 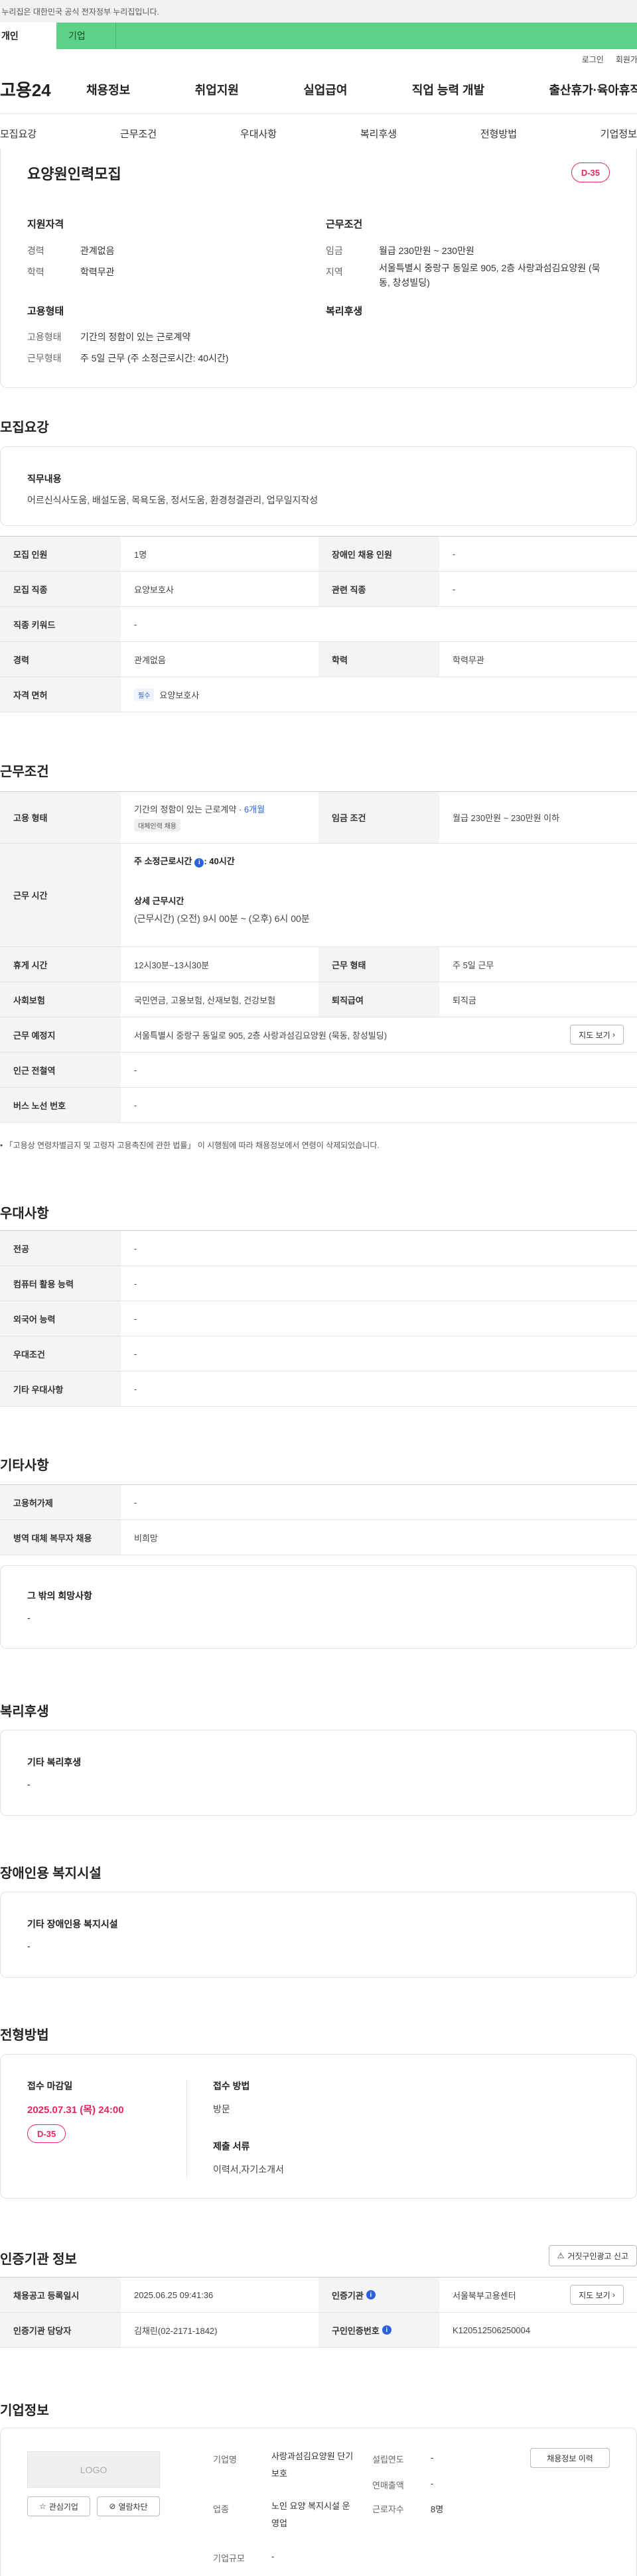 What do you see at coordinates (273, 2556) in the screenshot?
I see `company-size-value: -` at bounding box center [273, 2556].